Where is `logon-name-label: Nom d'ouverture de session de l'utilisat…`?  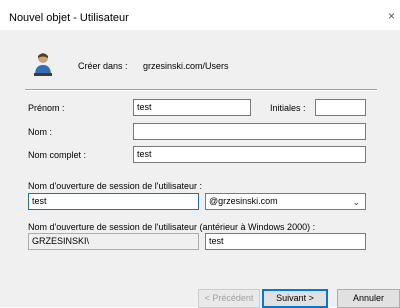
logon-name-label: Nom d'ouverture de session de l'utilisat… is located at coordinates (115, 186).